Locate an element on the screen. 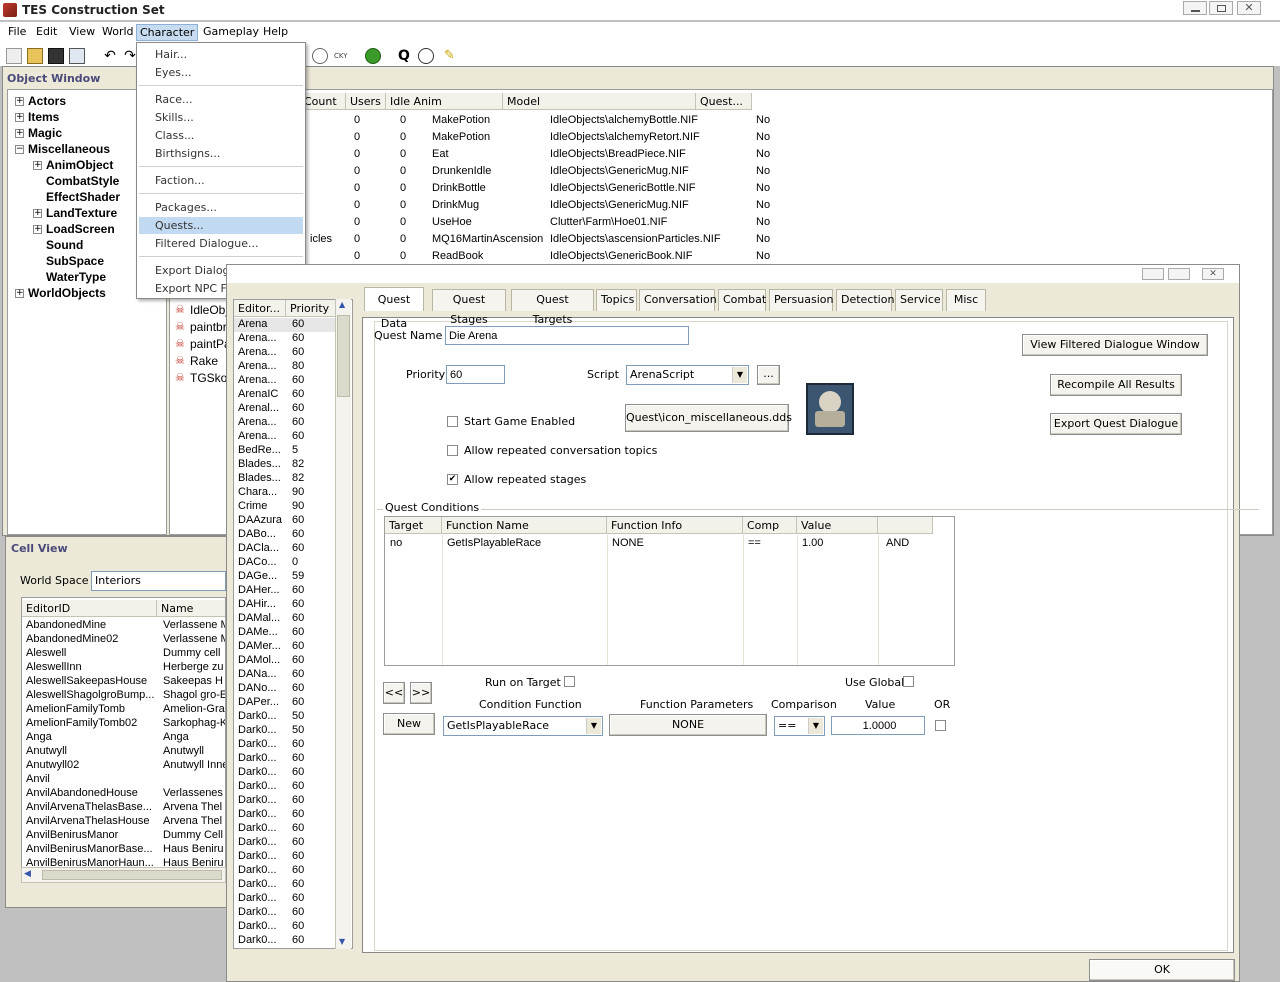 The height and width of the screenshot is (982, 1280). tree-item-actors: Actors is located at coordinates (47, 101).